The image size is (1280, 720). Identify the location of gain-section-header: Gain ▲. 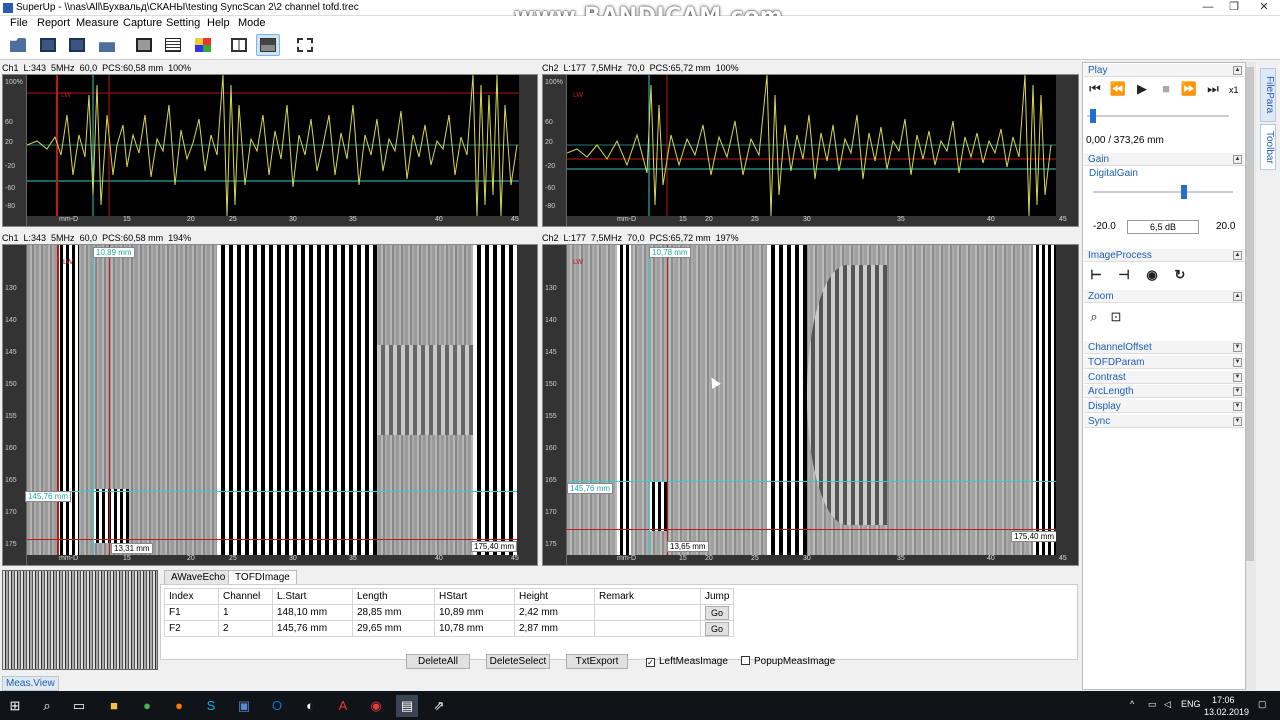
(1164, 159).